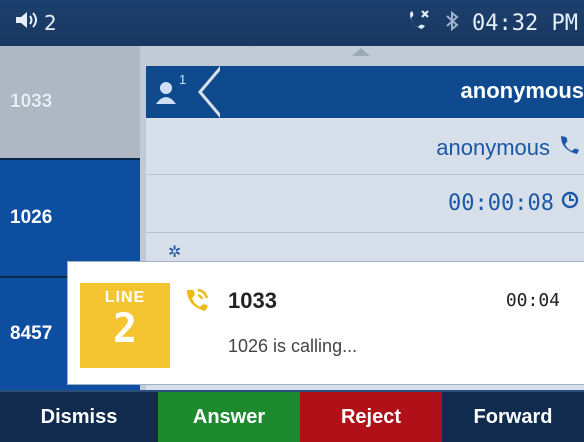  What do you see at coordinates (31, 333) in the screenshot?
I see `line-key-label: 8457` at bounding box center [31, 333].